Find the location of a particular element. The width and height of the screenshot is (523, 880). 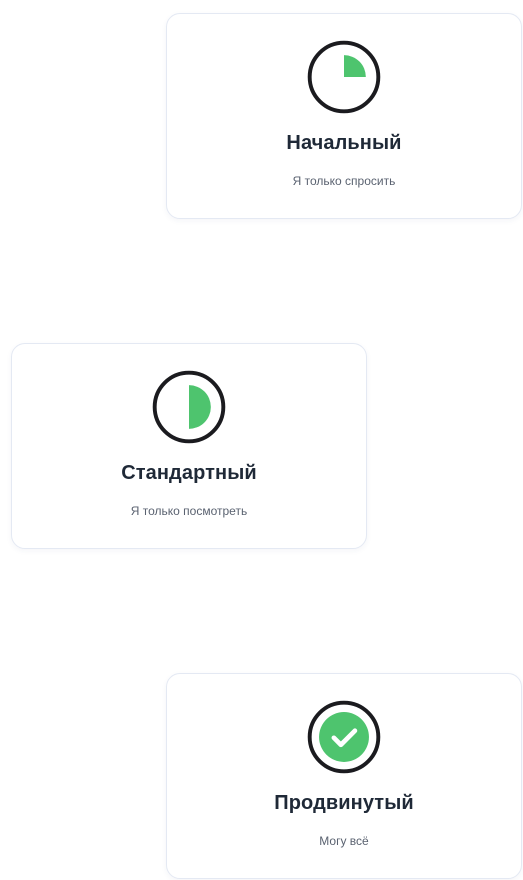

check-circle-icon is located at coordinates (344, 737).